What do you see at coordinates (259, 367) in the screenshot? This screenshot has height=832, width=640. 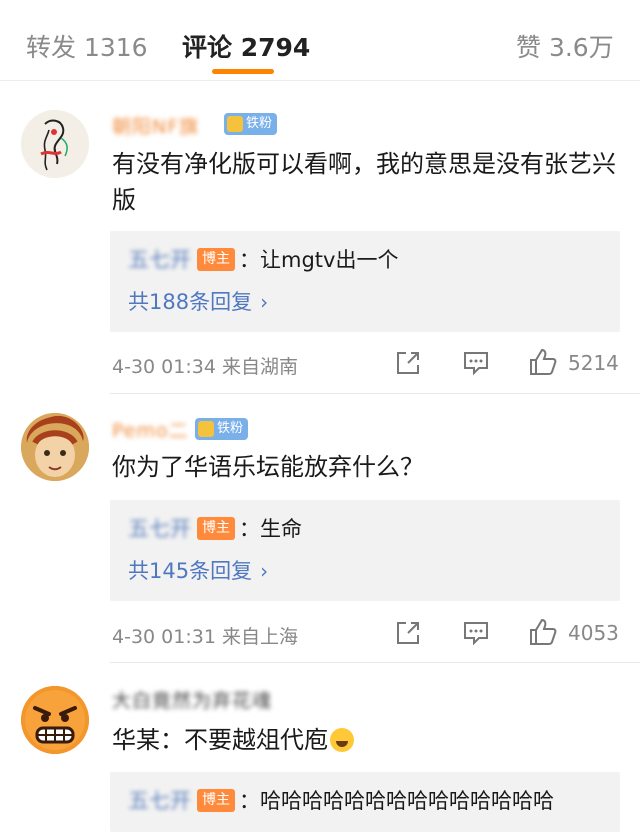 I see `comment-location: 来自湖南` at bounding box center [259, 367].